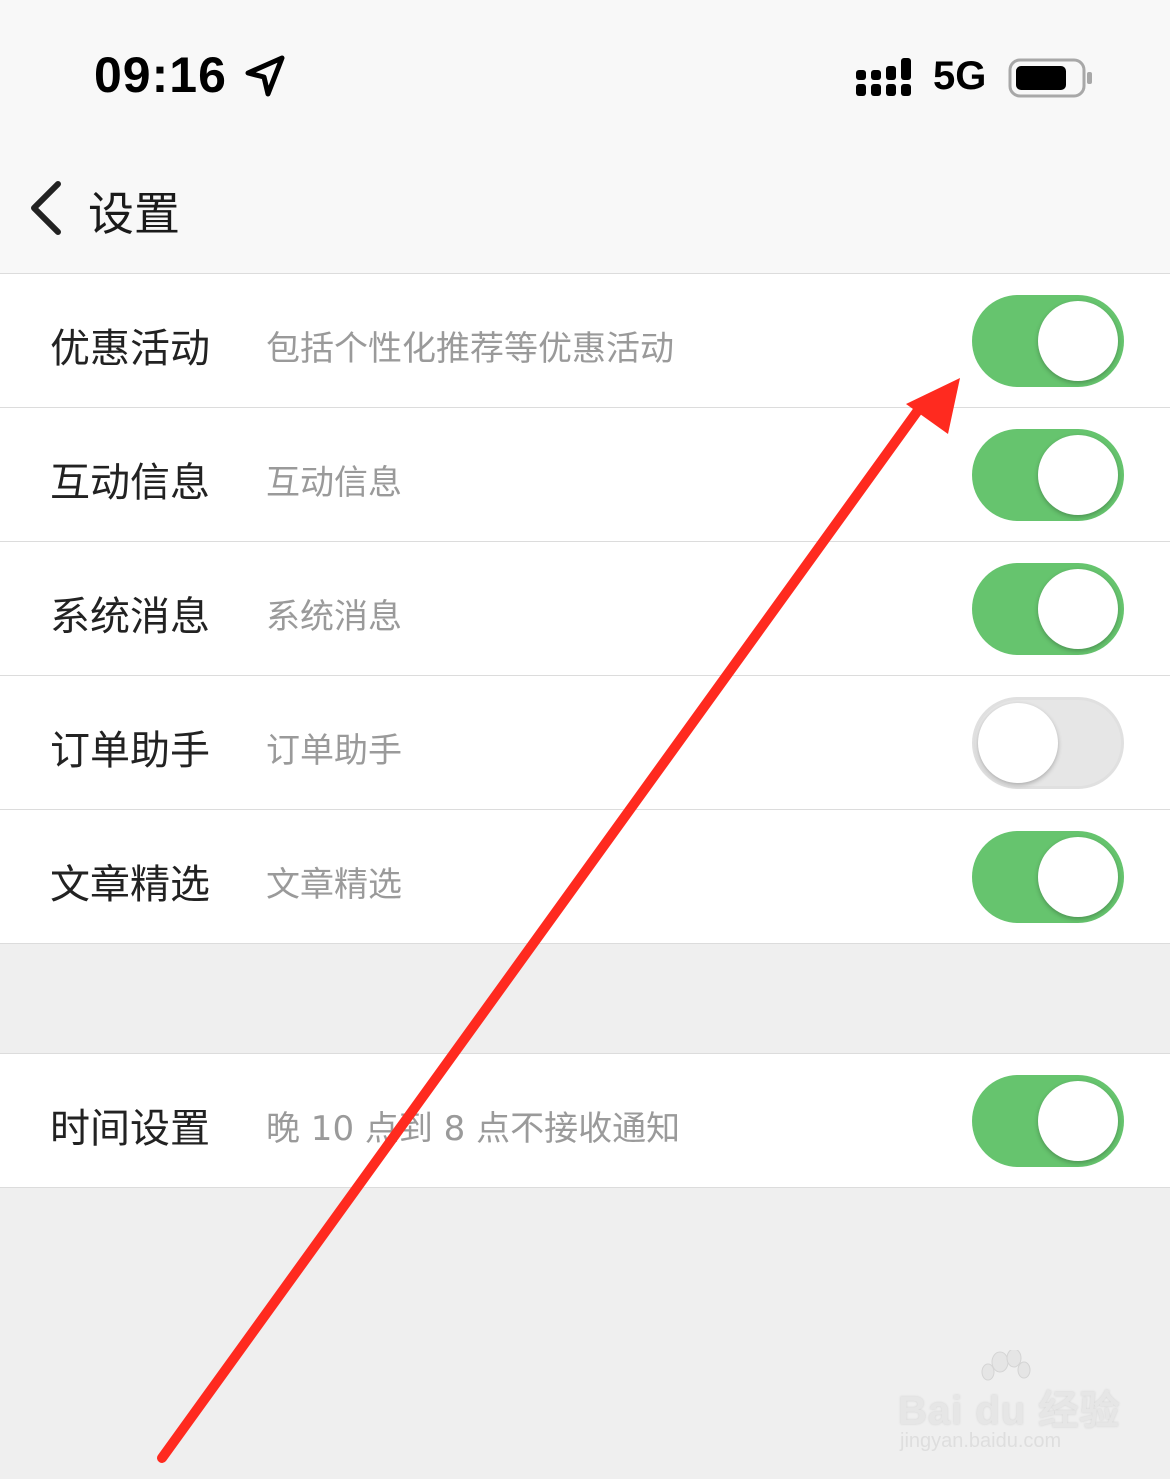  What do you see at coordinates (130, 751) in the screenshot?
I see `setting-title: 订单助手` at bounding box center [130, 751].